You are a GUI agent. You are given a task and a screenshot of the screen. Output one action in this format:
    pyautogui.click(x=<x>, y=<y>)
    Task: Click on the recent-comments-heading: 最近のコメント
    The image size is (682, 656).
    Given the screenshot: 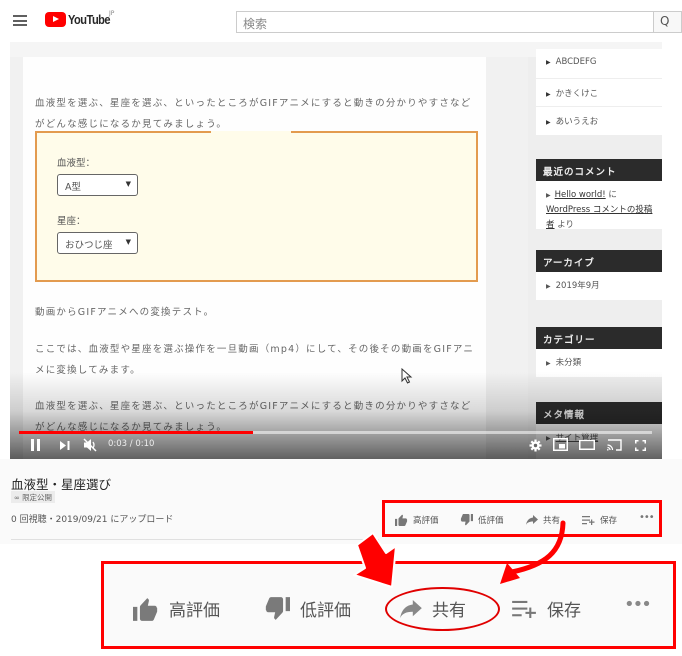 What is the action you would take?
    pyautogui.click(x=599, y=170)
    